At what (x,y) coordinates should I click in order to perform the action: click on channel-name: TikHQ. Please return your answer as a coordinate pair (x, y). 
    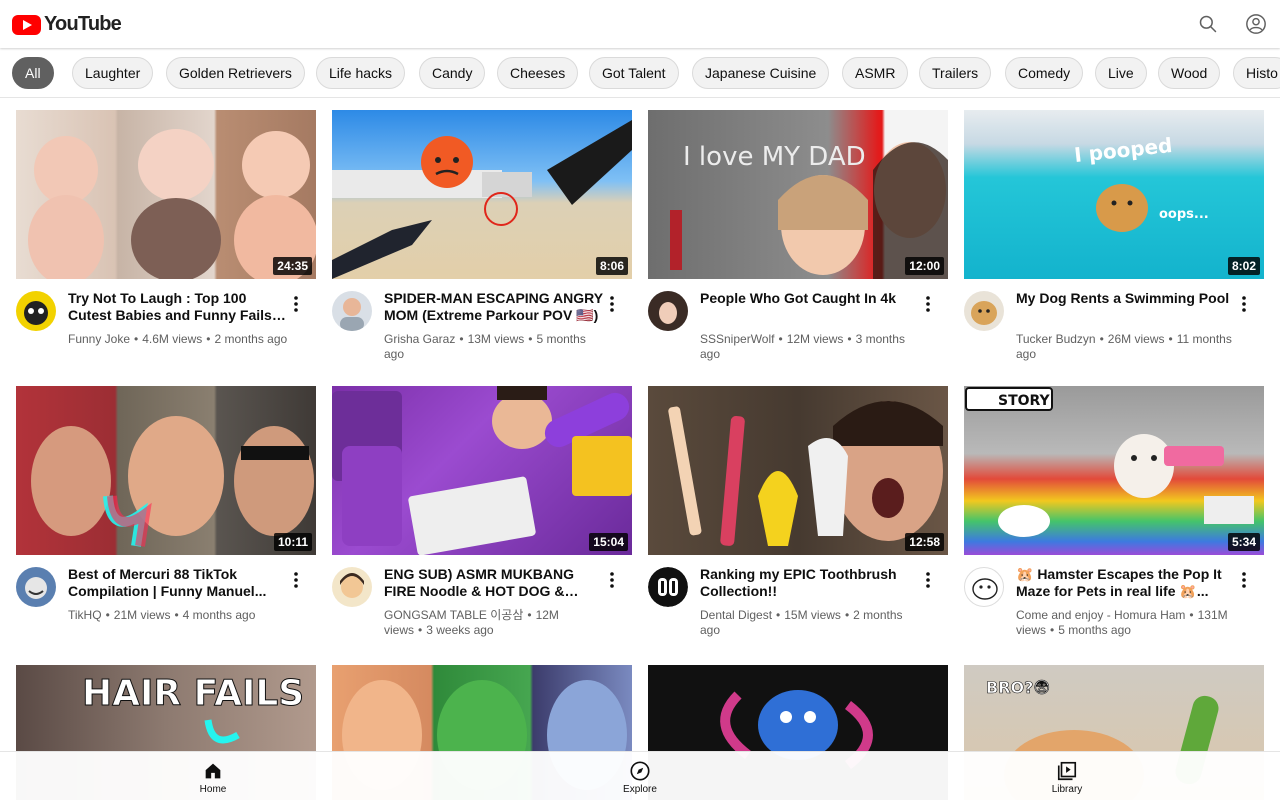
    Looking at the image, I should click on (85, 615).